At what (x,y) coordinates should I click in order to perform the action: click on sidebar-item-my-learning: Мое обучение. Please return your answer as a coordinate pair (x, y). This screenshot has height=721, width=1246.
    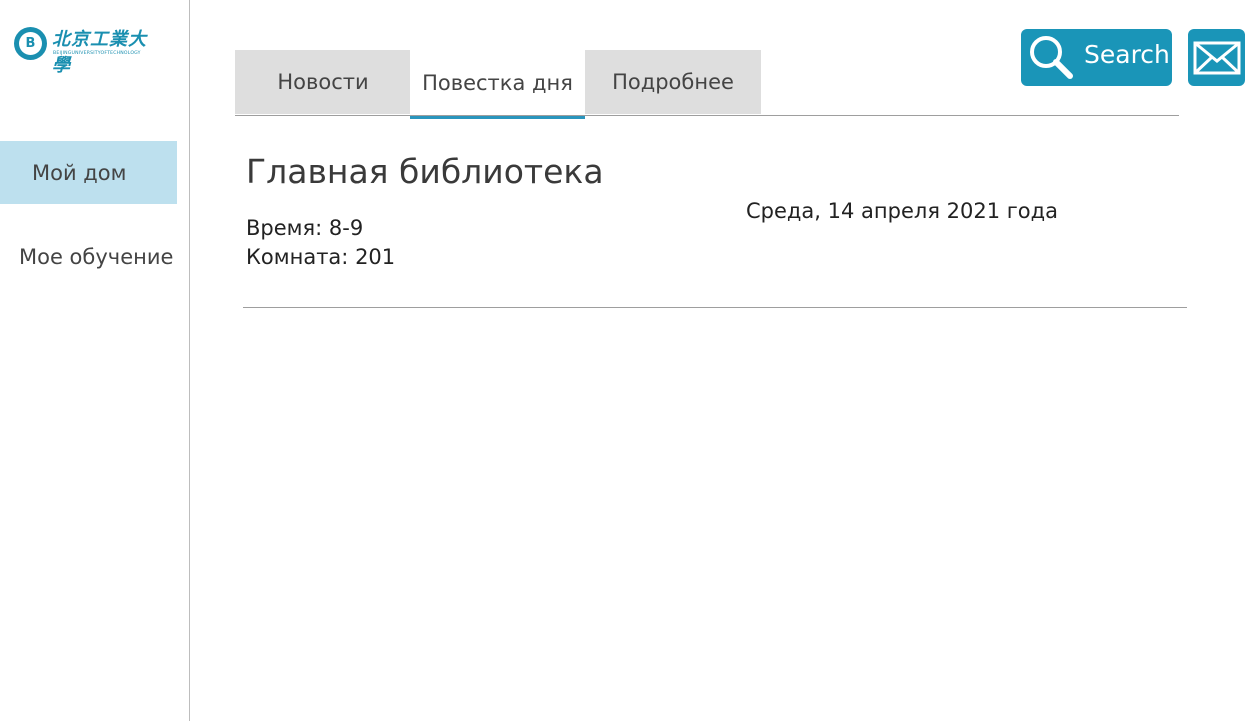
    Looking at the image, I should click on (88, 256).